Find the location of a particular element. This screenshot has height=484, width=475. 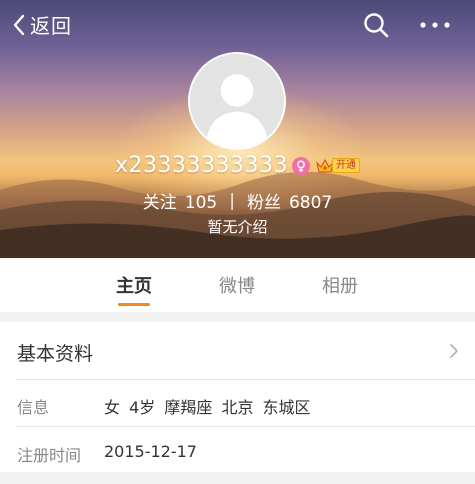

fans-stat: 粉丝 6807 is located at coordinates (289, 200).